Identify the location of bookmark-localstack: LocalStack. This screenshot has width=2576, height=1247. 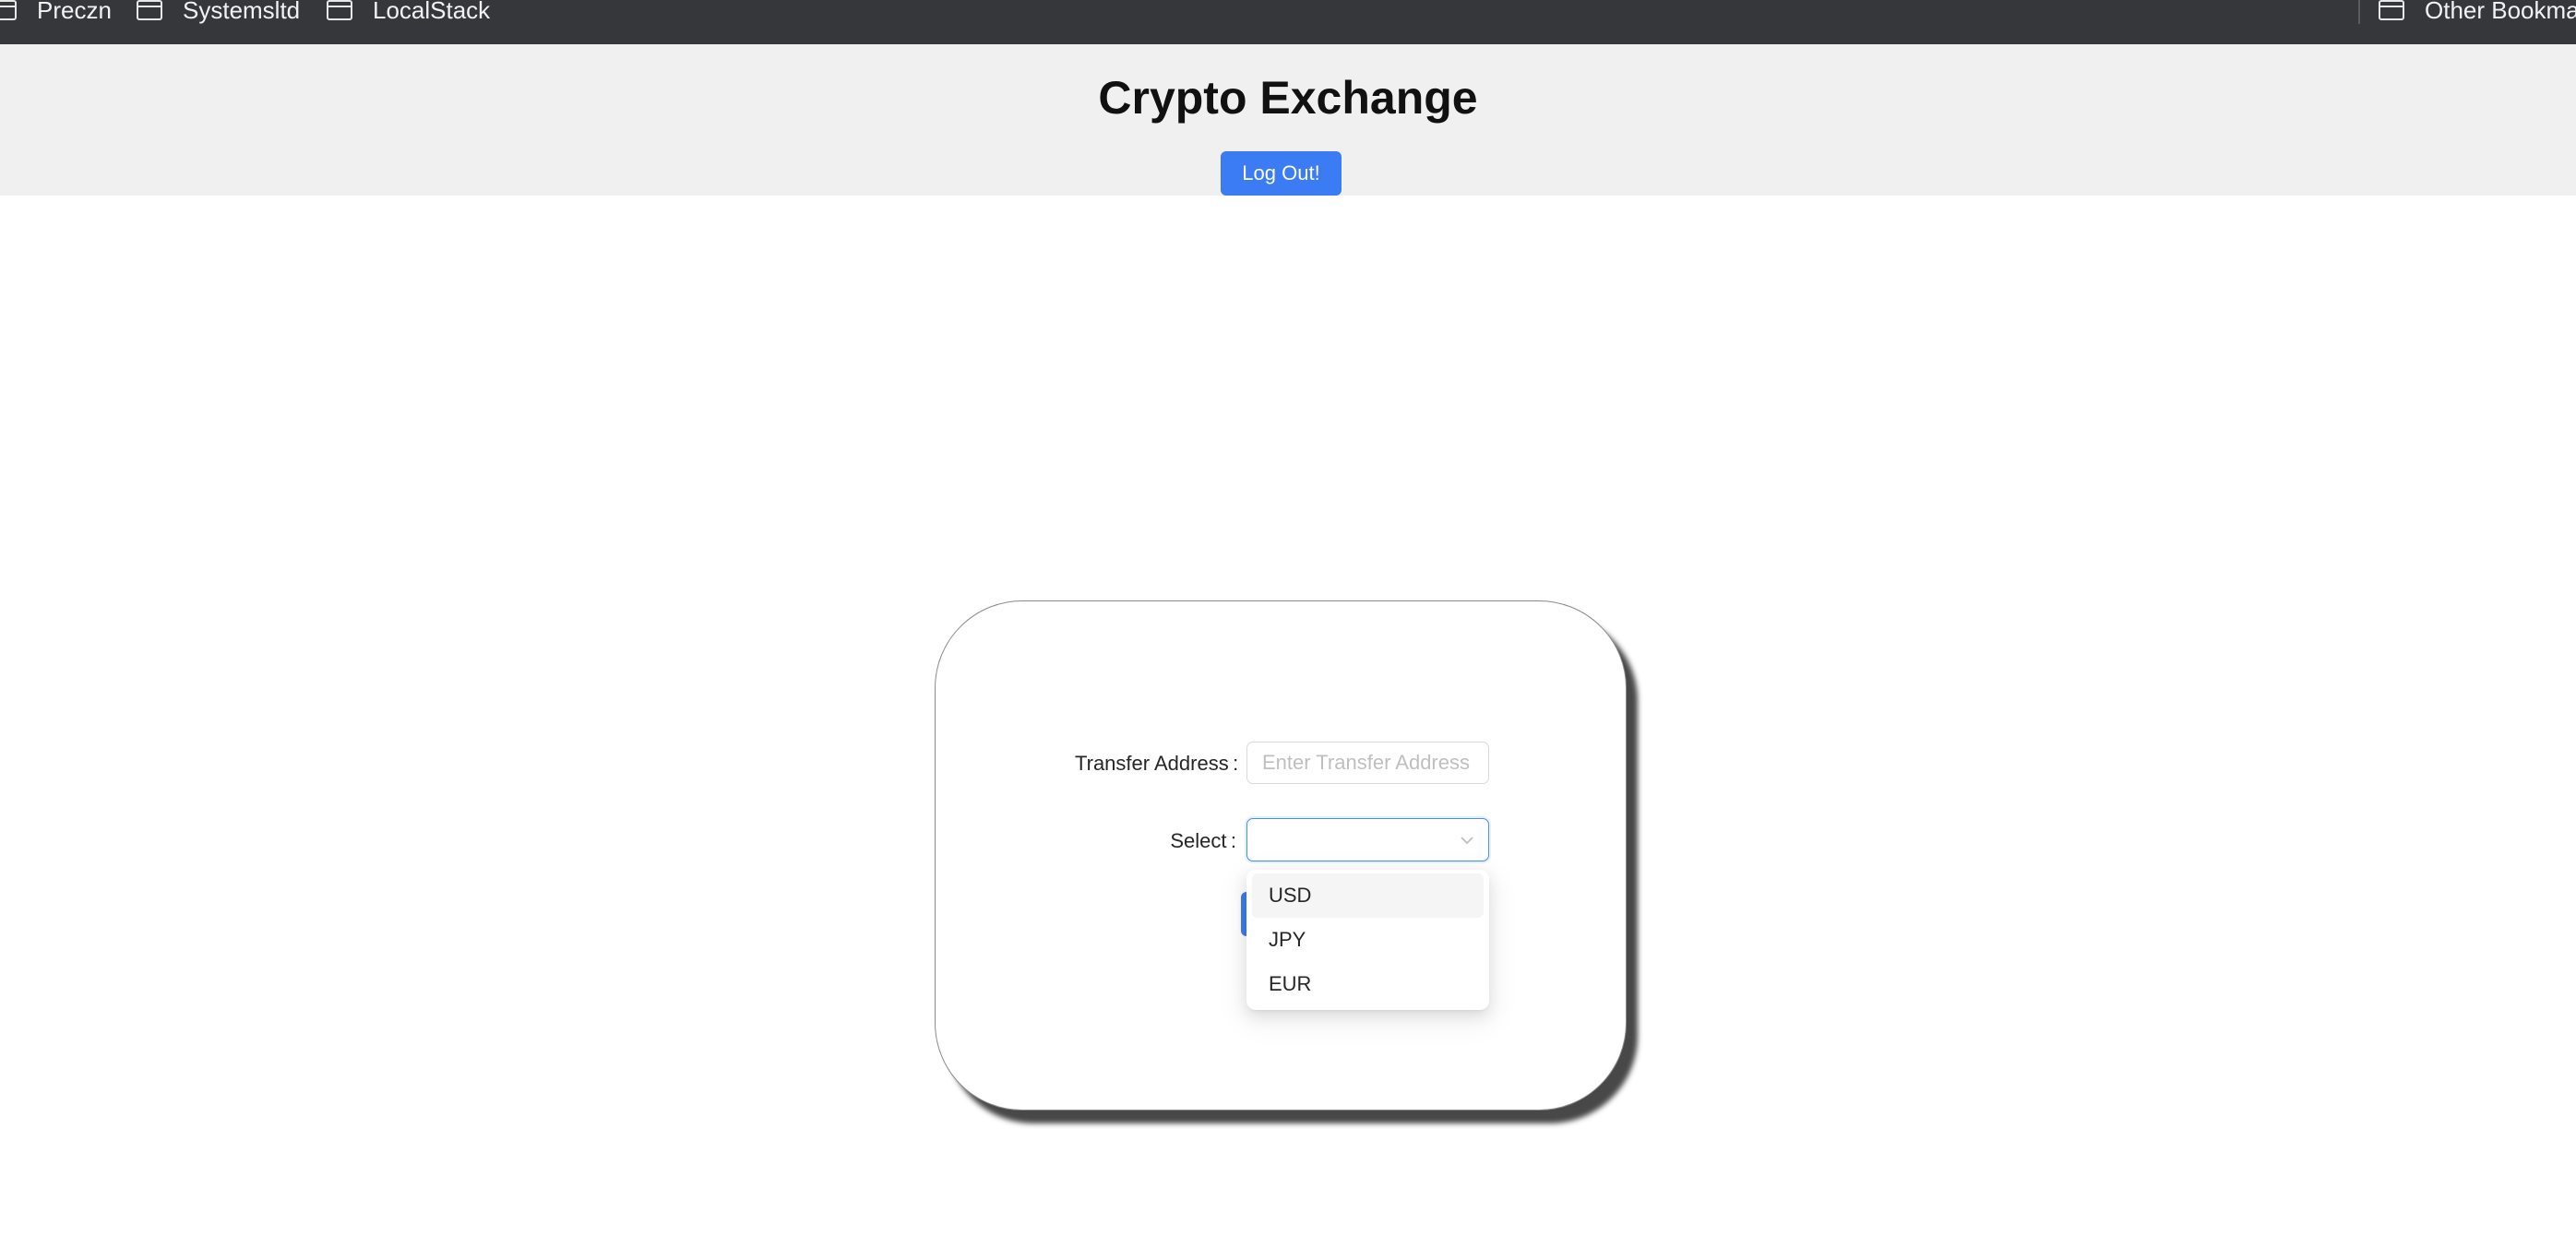
(409, 12).